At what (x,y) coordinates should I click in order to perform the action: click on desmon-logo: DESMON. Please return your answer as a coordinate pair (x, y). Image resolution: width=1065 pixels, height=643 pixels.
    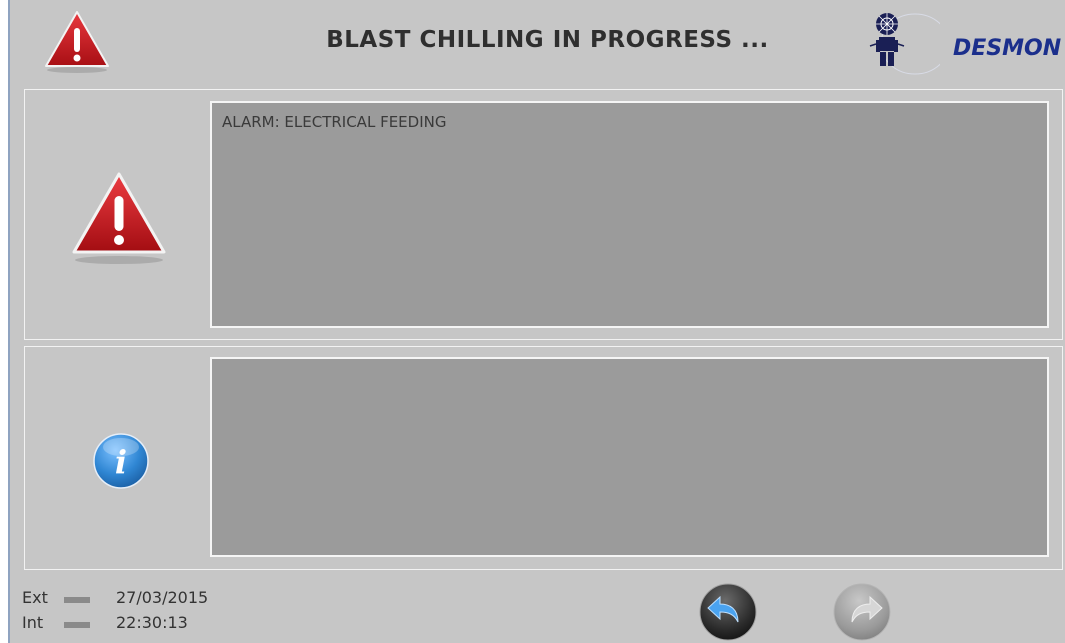
    Looking at the image, I should click on (962, 44).